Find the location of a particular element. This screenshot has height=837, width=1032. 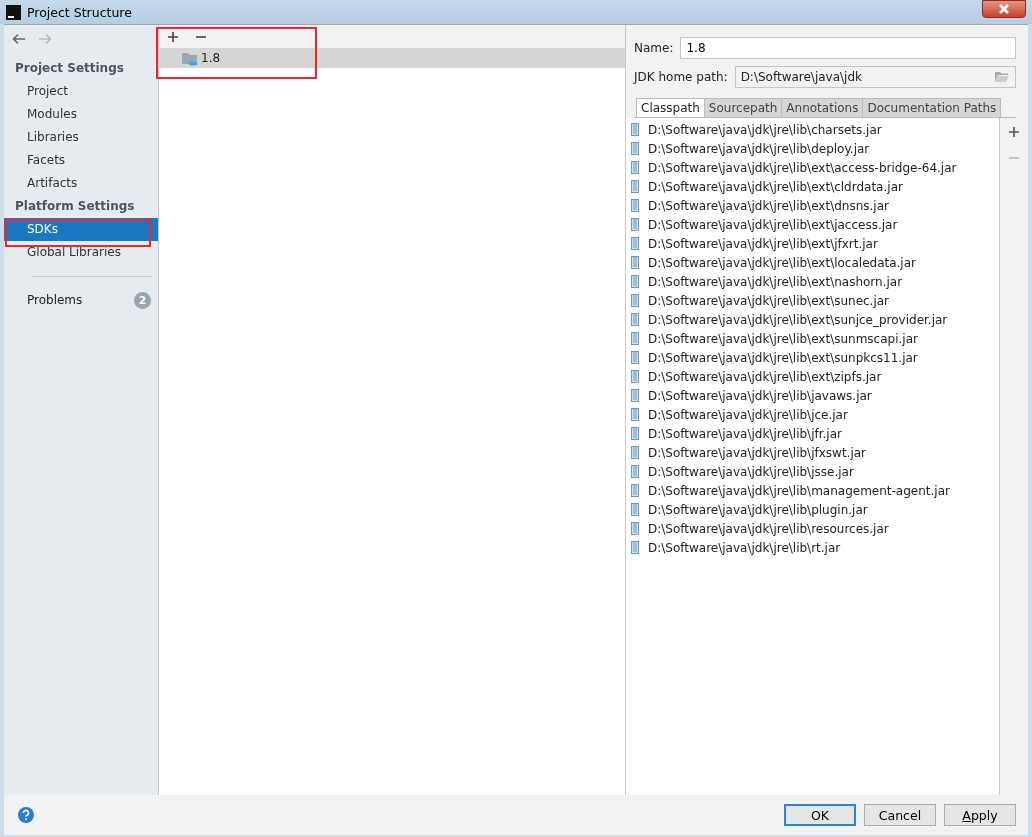

app-icon is located at coordinates (13, 12).